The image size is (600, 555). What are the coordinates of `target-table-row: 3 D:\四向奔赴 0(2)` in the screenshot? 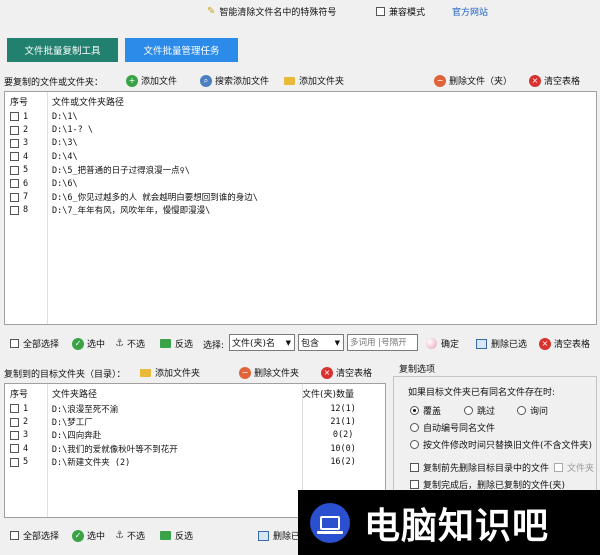 It's located at (195, 435).